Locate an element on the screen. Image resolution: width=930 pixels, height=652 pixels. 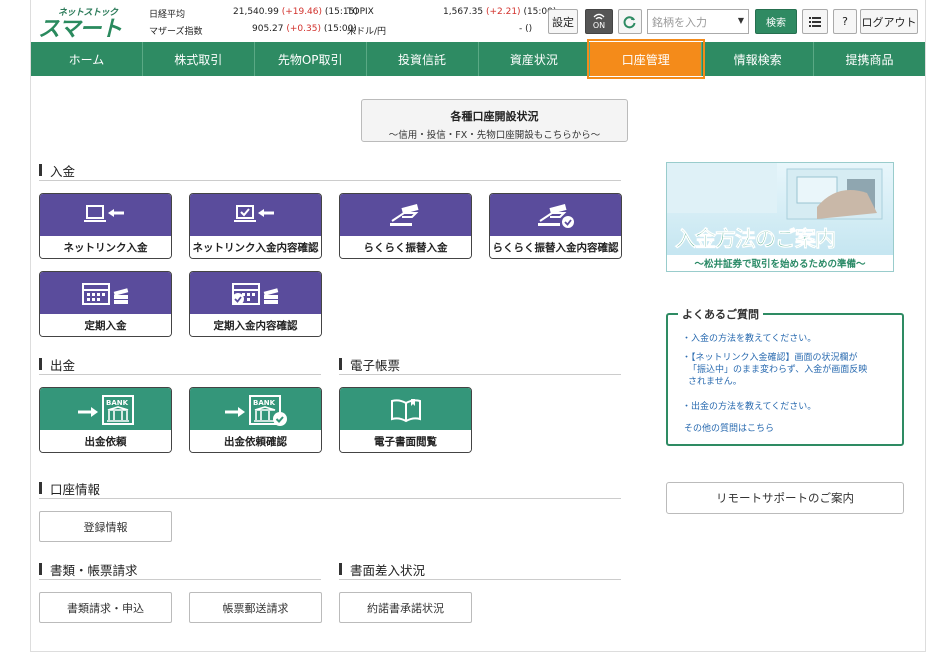
tab-futures-options: 先物OP取引 is located at coordinates (311, 59).